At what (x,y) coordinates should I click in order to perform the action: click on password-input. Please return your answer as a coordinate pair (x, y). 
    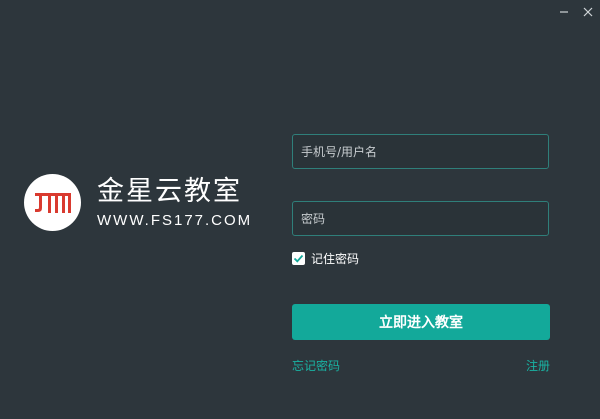
    Looking at the image, I should click on (420, 218).